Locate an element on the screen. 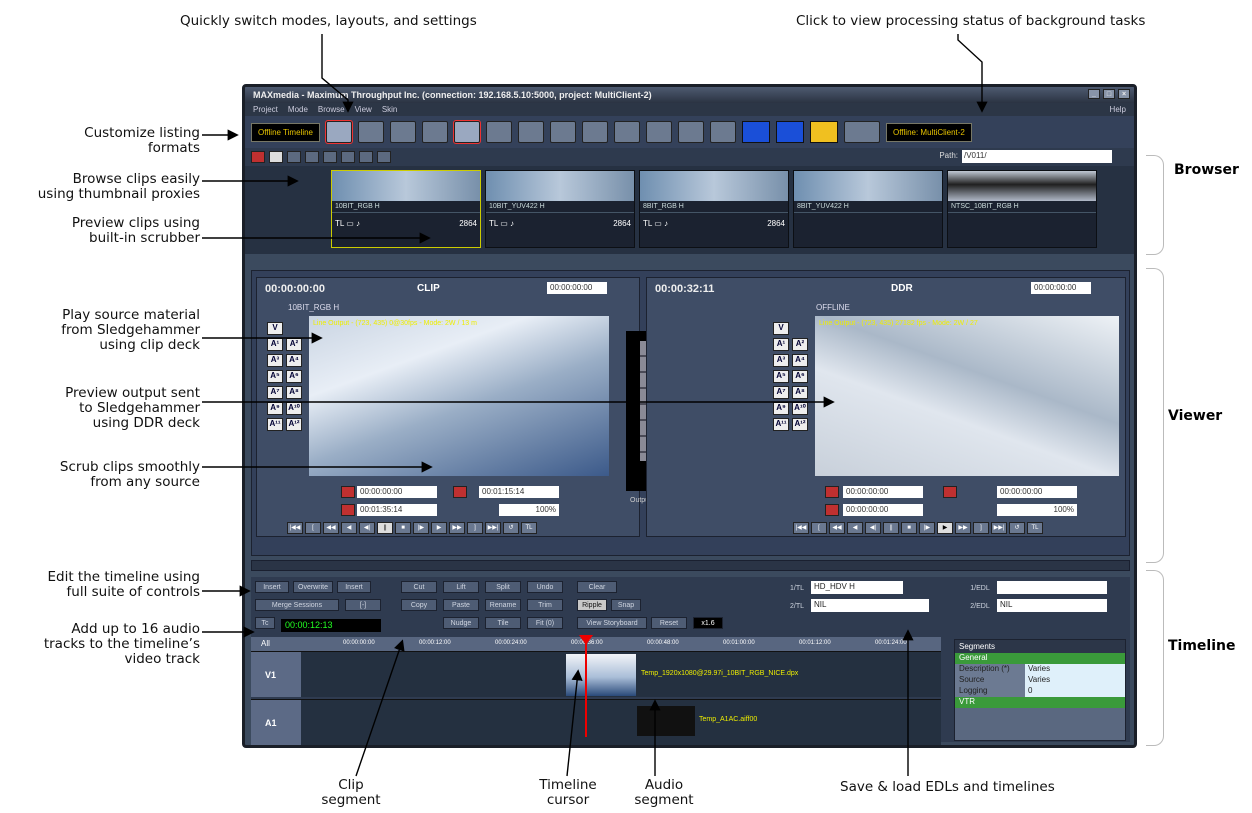 This screenshot has height=813, width=1252. clip-out-field: 00:01:15:14 is located at coordinates (519, 492).